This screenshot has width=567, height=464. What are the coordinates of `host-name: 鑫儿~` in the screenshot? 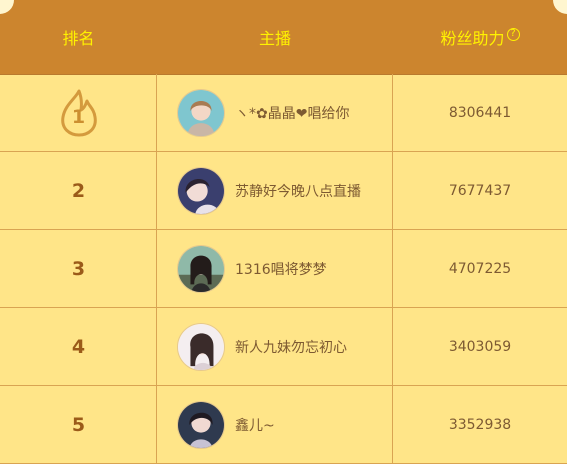 It's located at (255, 425).